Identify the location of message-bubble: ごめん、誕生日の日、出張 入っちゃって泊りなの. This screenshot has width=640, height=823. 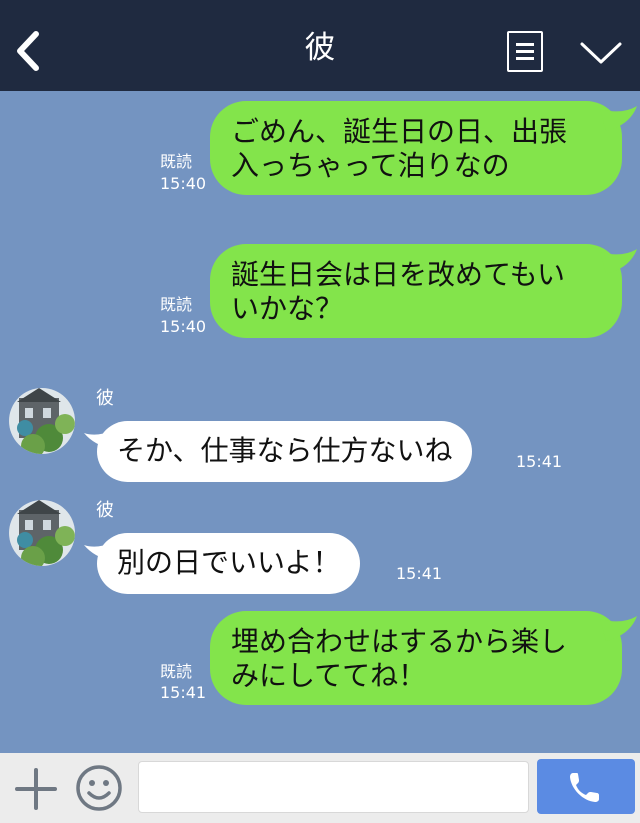
(416, 148).